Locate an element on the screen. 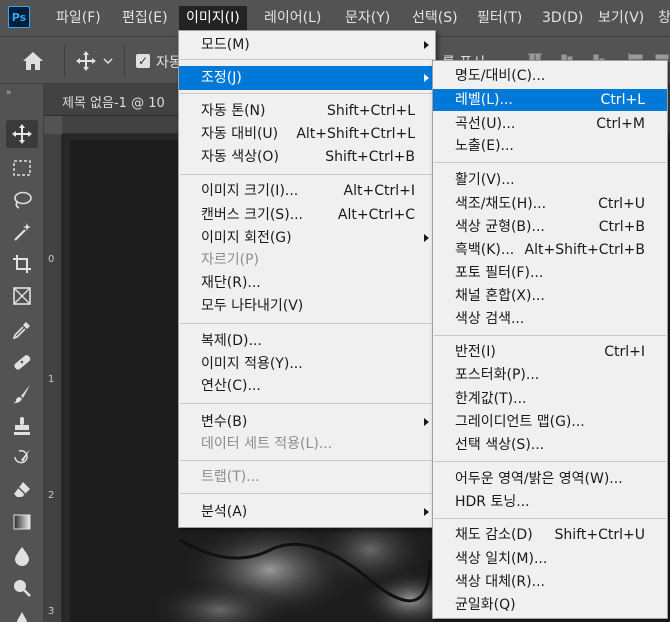 This screenshot has width=670, height=622. ruler-tick-label: 0 is located at coordinates (51, 259).